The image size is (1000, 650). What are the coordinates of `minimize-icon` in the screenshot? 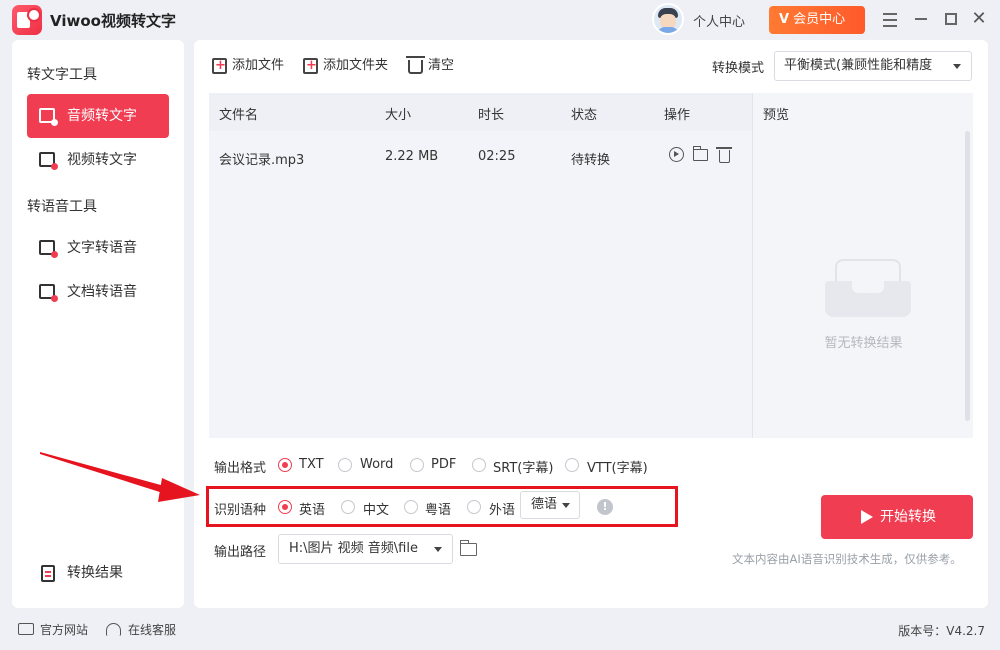 It's located at (921, 19).